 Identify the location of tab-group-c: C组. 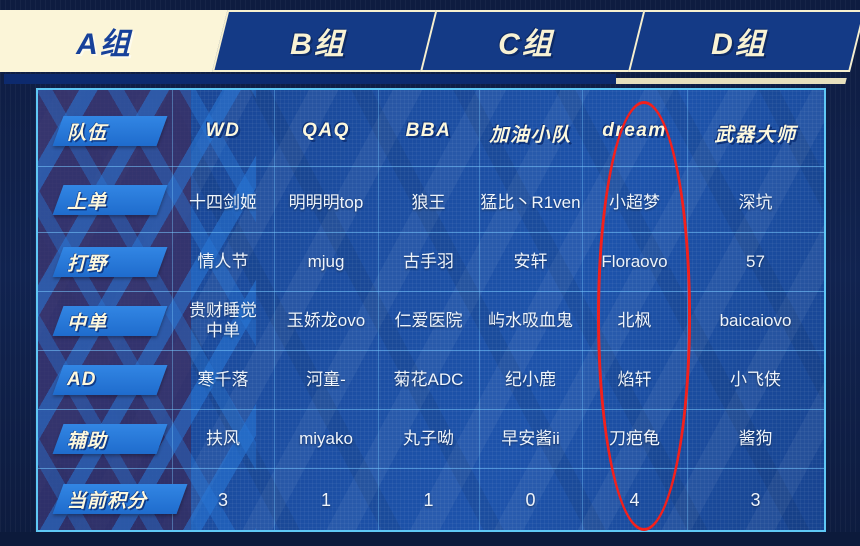
(534, 41).